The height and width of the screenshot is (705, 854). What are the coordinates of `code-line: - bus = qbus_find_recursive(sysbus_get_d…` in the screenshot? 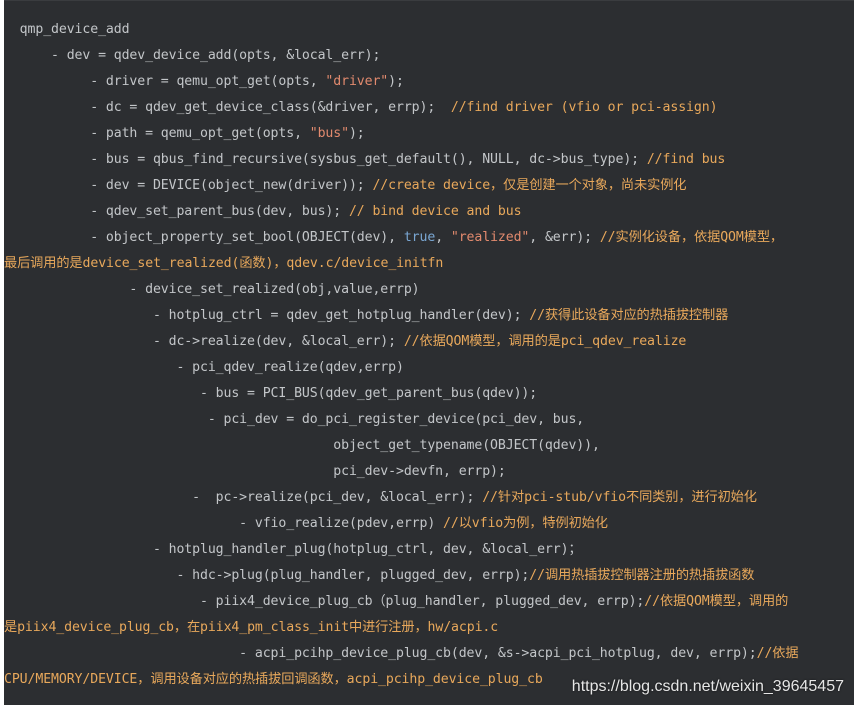 It's located at (429, 160).